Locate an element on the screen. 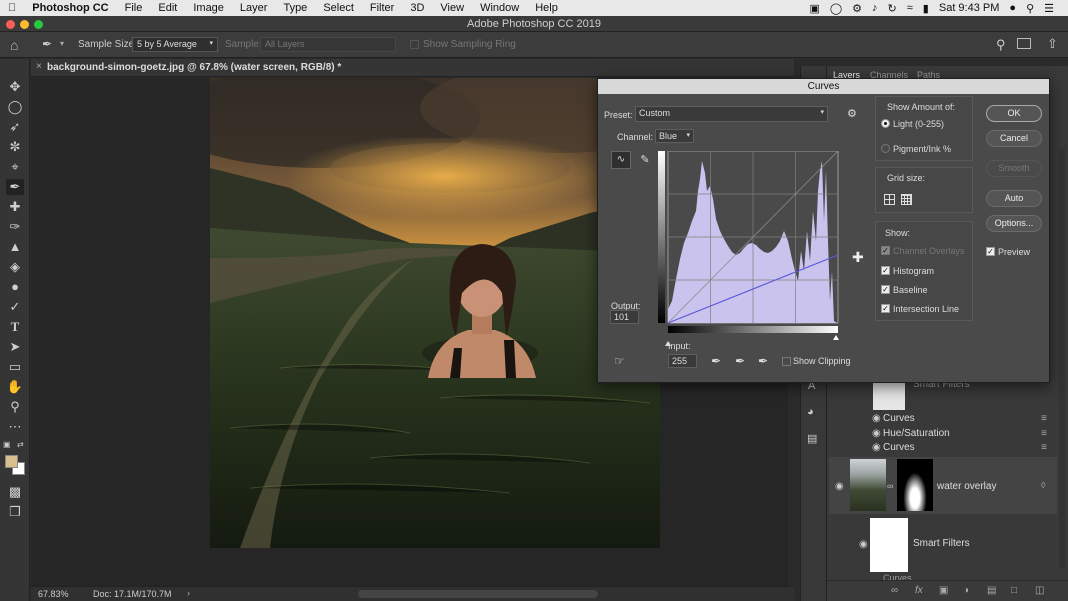 Image resolution: width=1068 pixels, height=601 pixels. volume-icon: ♪ is located at coordinates (875, 8).